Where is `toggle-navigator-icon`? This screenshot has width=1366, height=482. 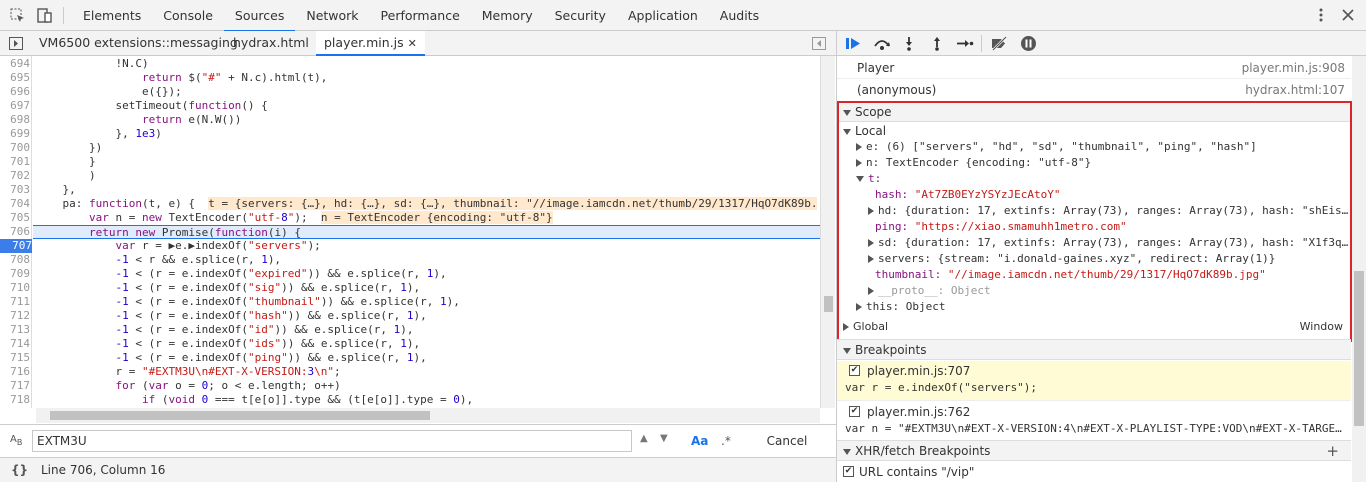 toggle-navigator-icon is located at coordinates (16, 43).